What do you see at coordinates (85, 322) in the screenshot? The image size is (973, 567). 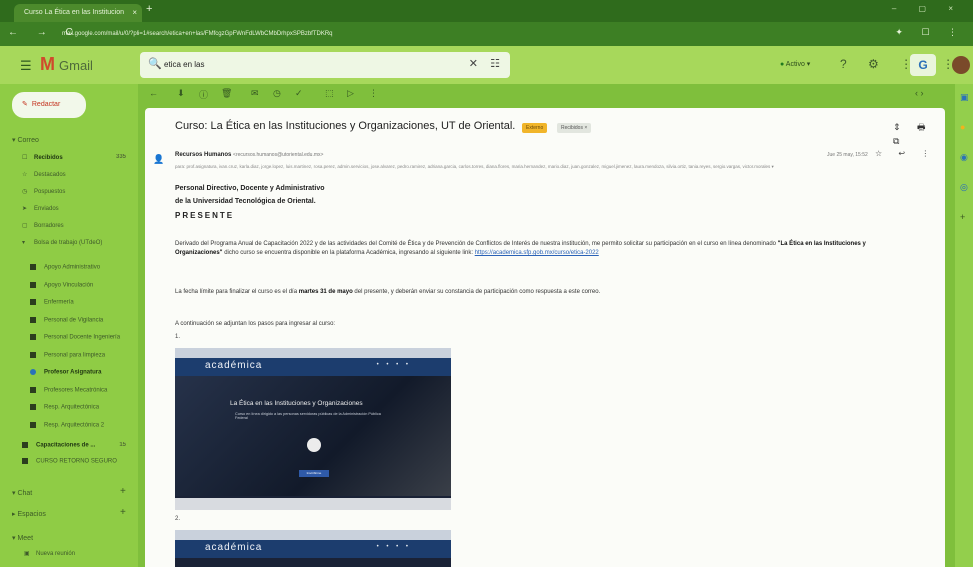 I see `sidebar-subitem: Personal de Vigilancia` at bounding box center [85, 322].